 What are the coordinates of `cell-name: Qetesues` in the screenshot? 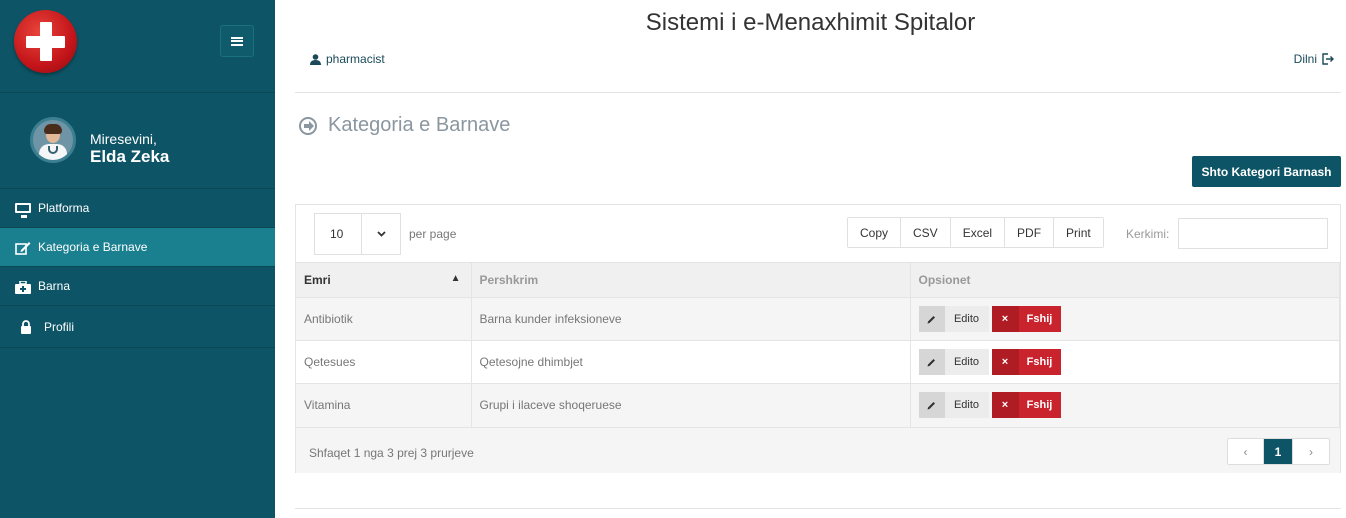 It's located at (384, 362).